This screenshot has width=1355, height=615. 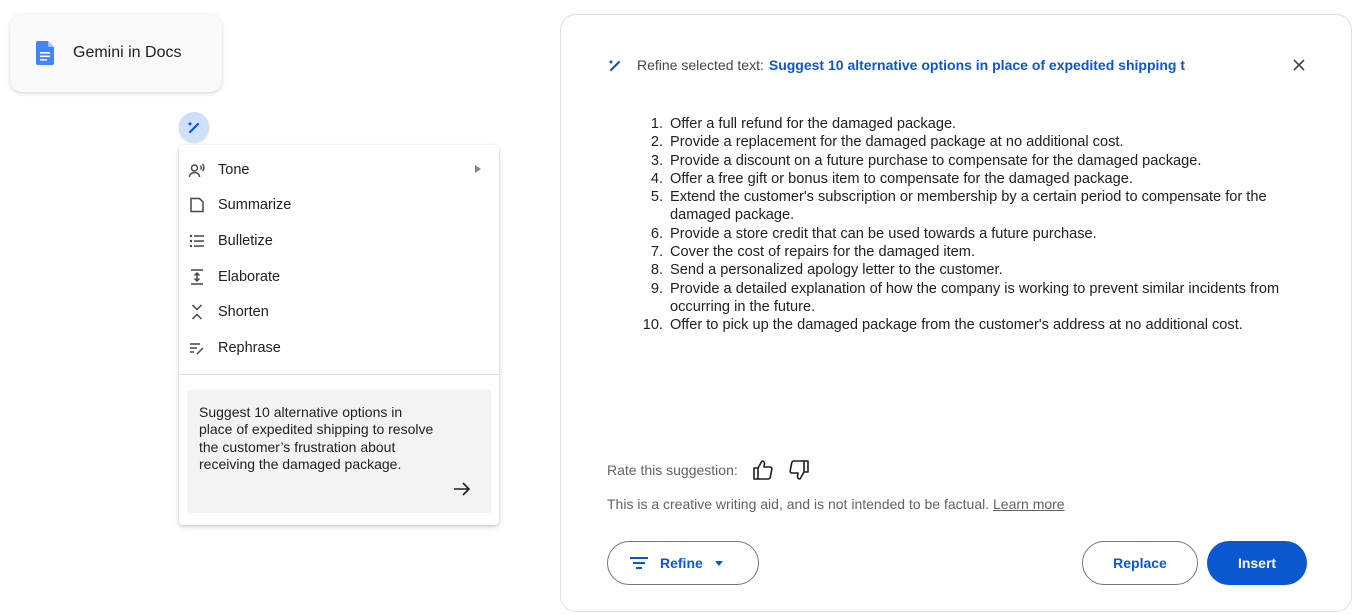 What do you see at coordinates (799, 470) in the screenshot?
I see `thumbs-down-icon` at bounding box center [799, 470].